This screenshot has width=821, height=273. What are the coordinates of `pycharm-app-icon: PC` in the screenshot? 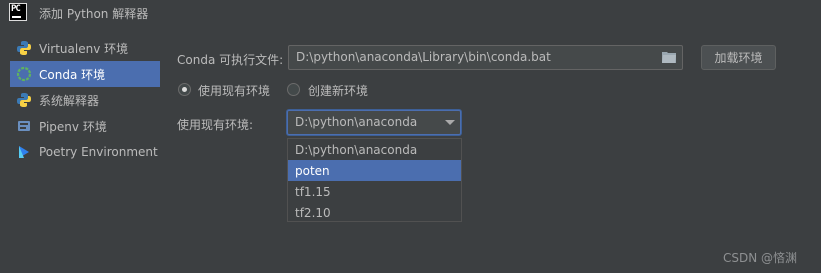 It's located at (18, 12).